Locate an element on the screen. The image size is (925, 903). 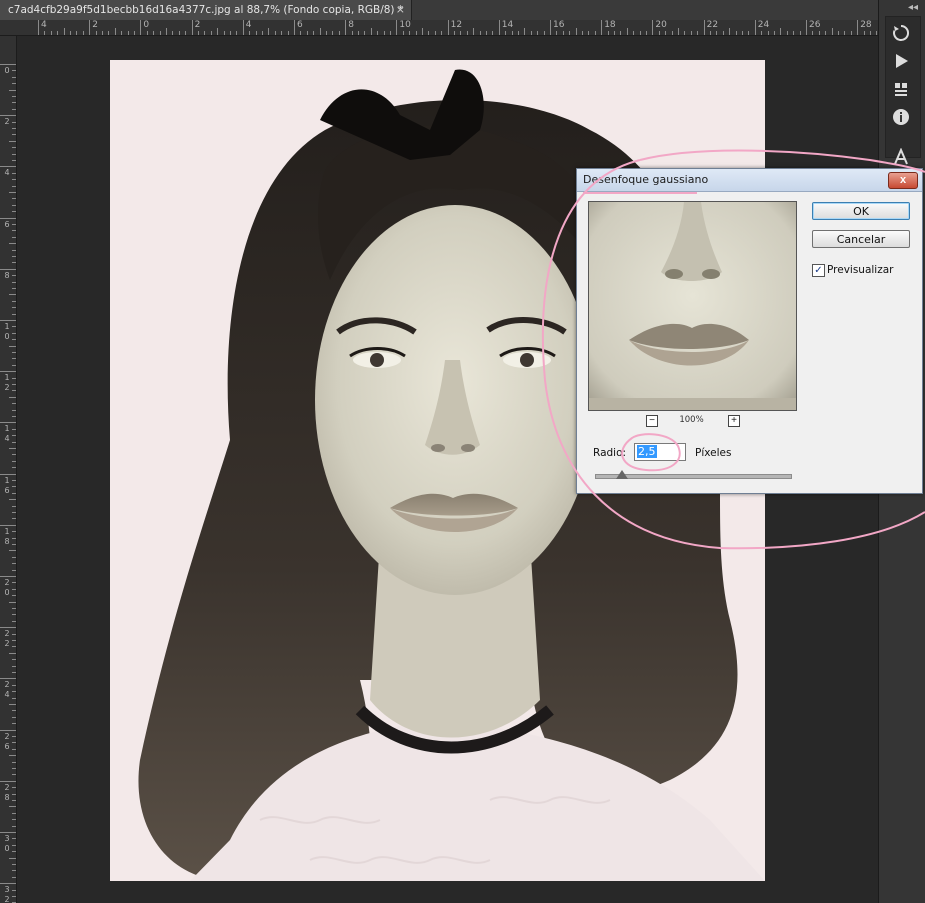
character-icon is located at coordinates (901, 158).